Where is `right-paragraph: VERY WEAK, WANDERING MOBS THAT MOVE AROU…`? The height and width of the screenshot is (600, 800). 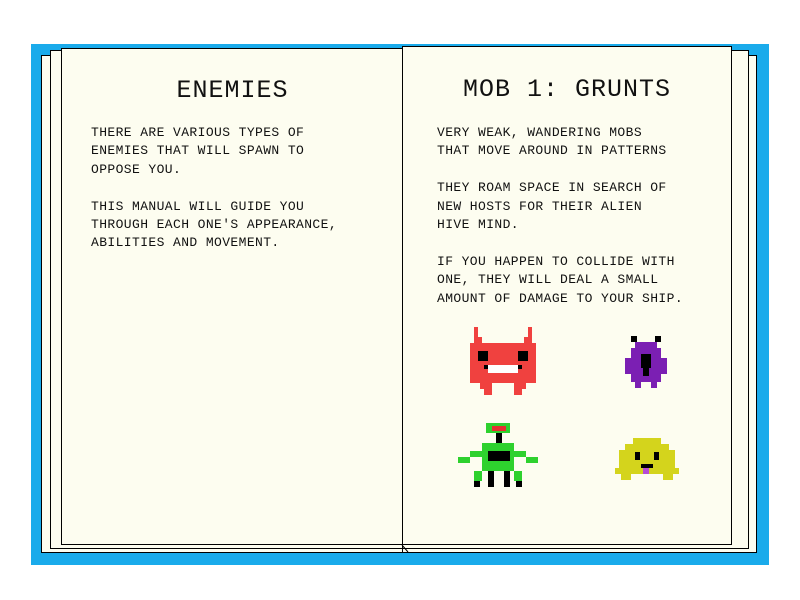 right-paragraph: VERY WEAK, WANDERING MOBS THAT MOVE AROU… is located at coordinates (552, 142).